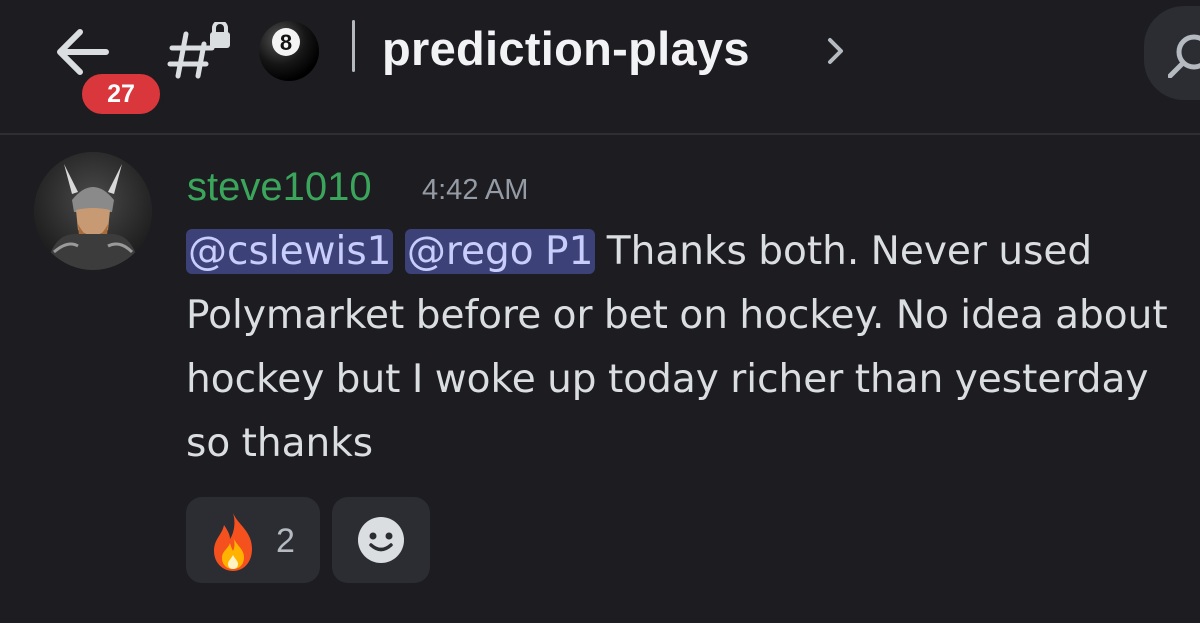  I want to click on 8-ball-emoji-icon: 8, so click(289, 51).